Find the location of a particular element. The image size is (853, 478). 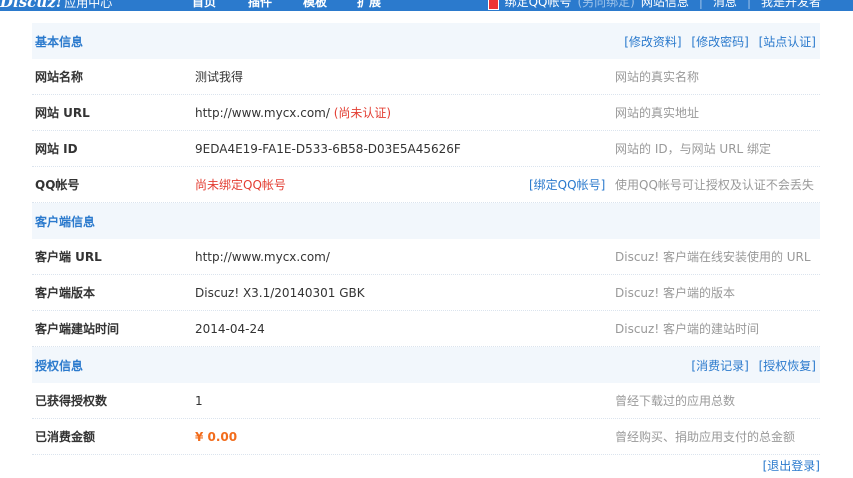

bind-qq-note: (另向绑定) is located at coordinates (606, 4).